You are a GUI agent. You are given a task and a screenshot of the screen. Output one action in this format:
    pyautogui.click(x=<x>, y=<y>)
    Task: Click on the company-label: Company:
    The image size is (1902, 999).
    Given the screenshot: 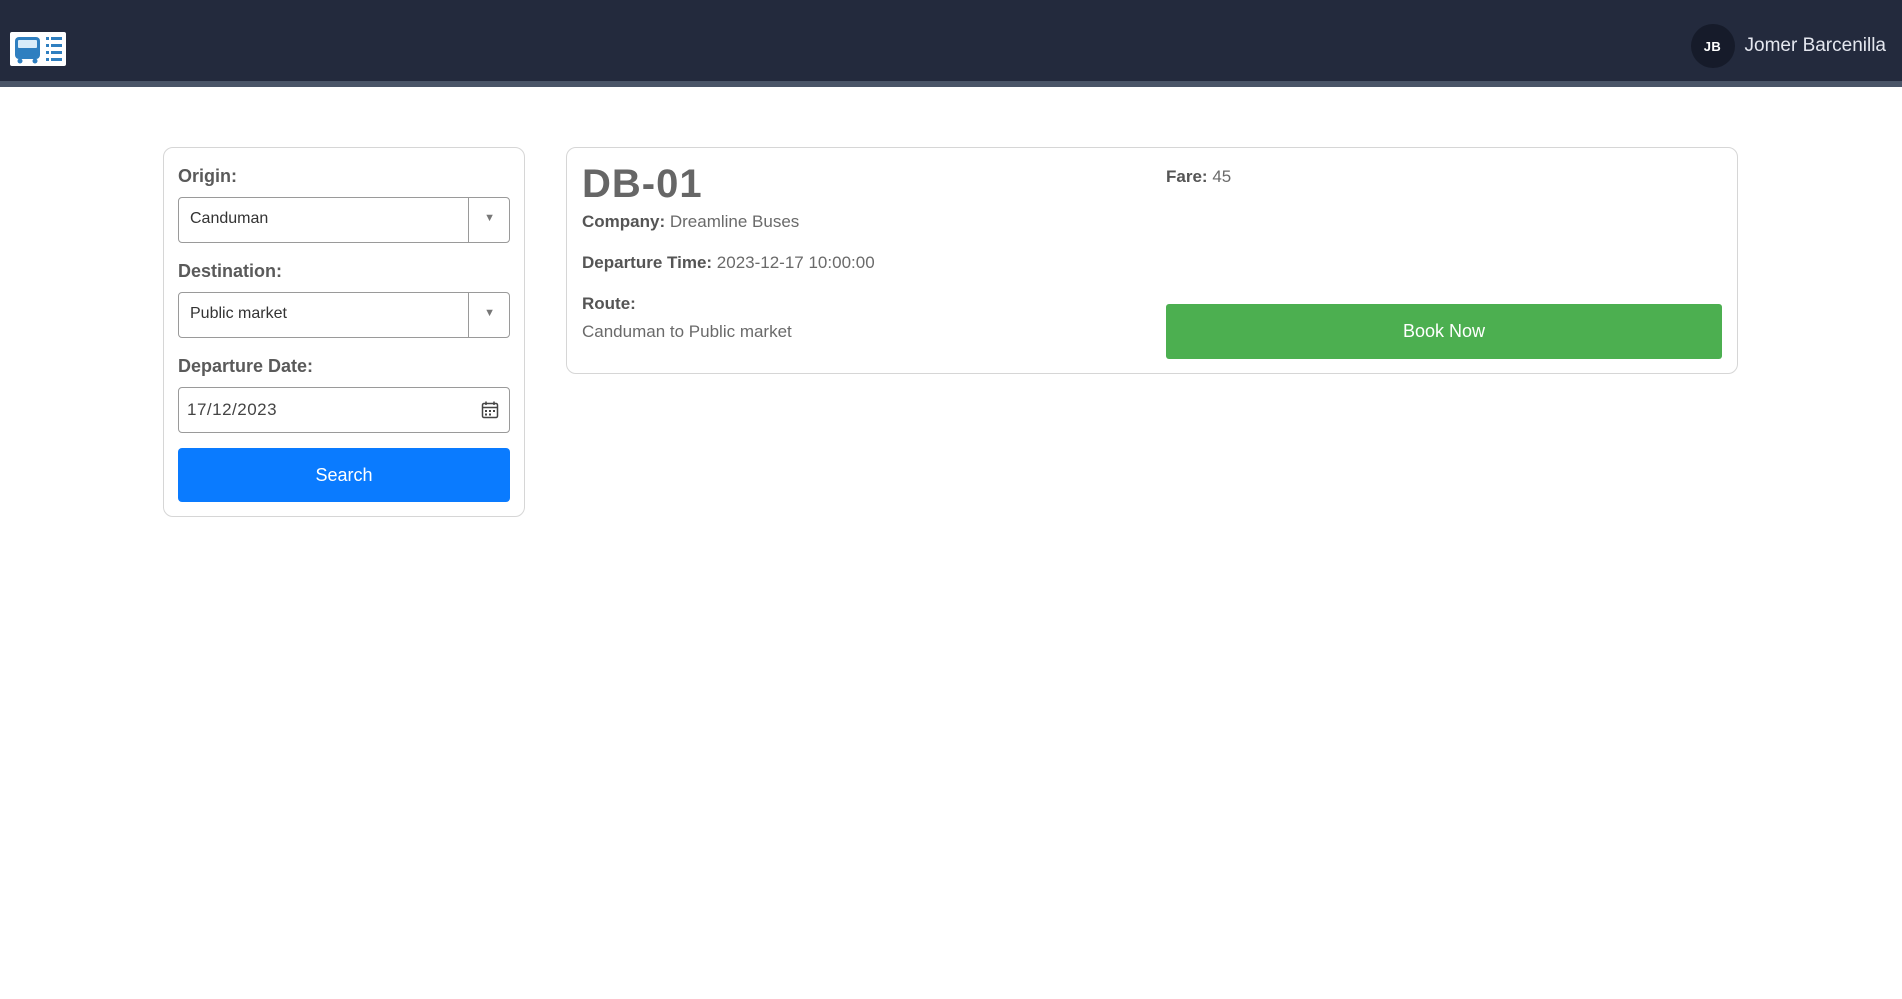 What is the action you would take?
    pyautogui.click(x=624, y=221)
    